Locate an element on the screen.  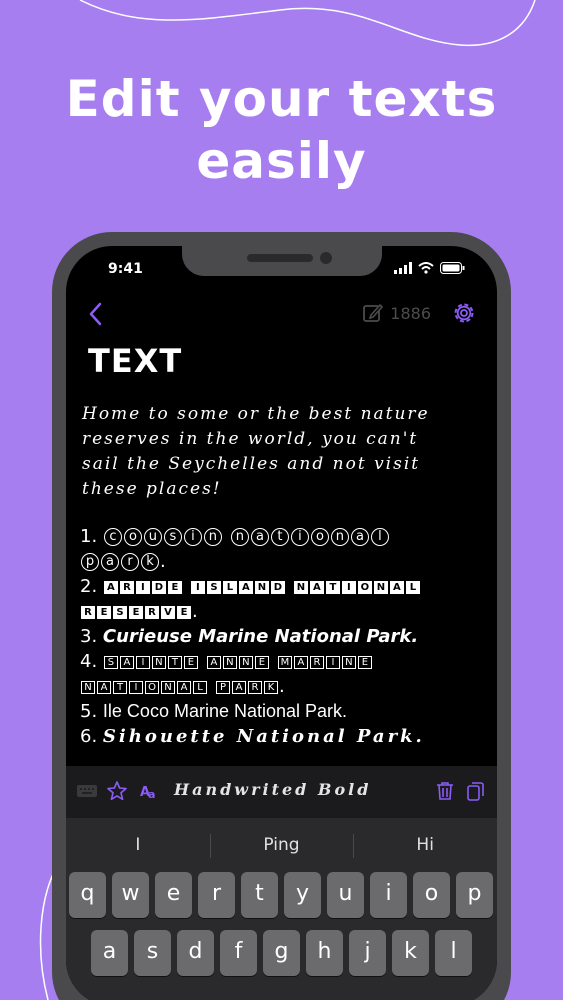
letter-glyph: r is located at coordinates (130, 562).